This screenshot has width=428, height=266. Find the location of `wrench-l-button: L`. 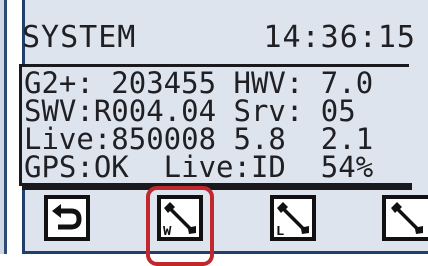

wrench-l-button: L is located at coordinates (293, 218).